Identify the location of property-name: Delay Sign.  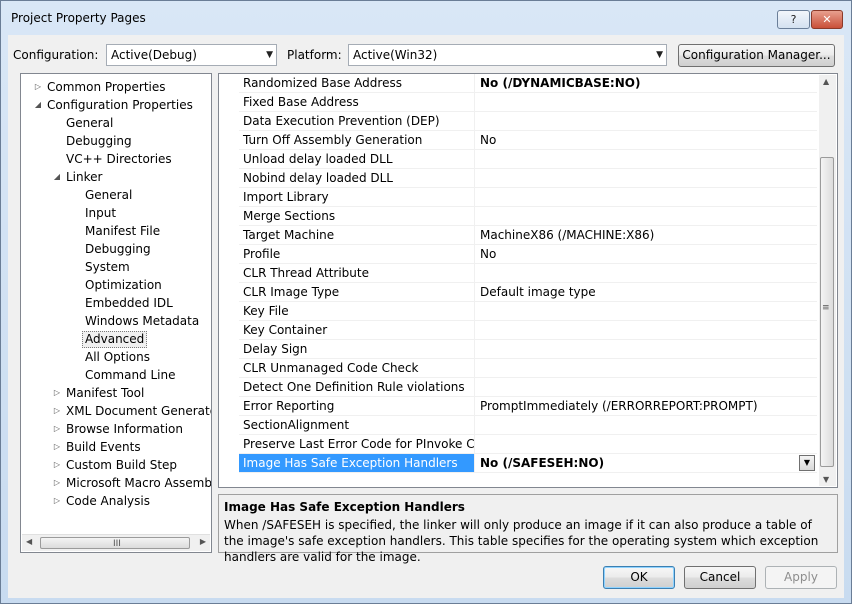
(357, 349).